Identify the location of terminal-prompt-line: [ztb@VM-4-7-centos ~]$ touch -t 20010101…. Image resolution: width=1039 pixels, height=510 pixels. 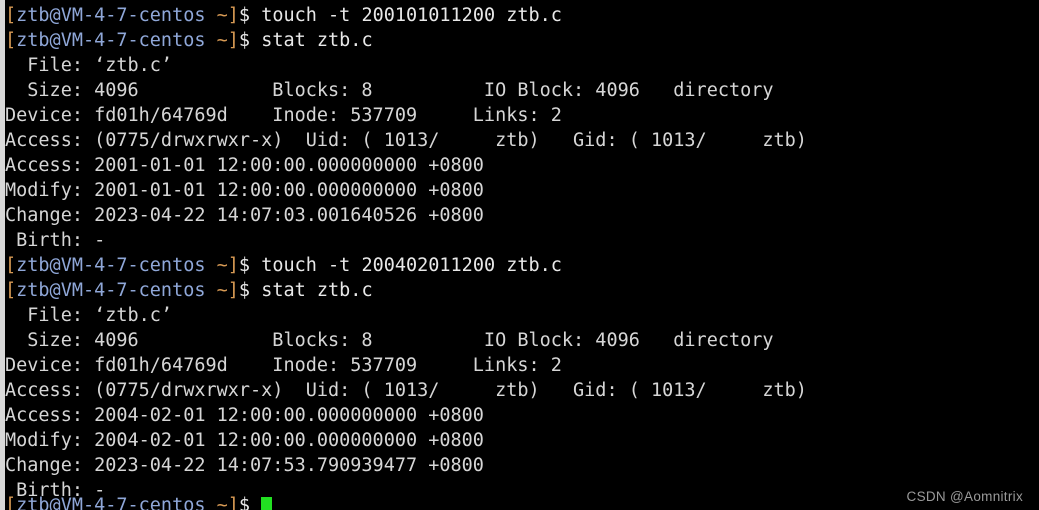
(522, 15).